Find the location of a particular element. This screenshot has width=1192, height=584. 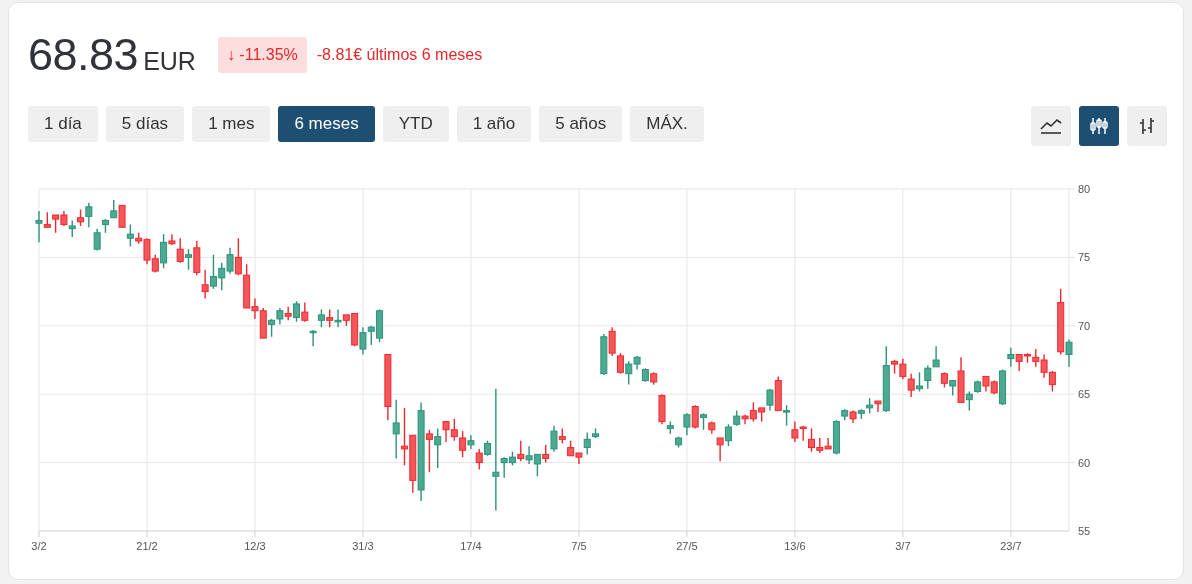

range-button: 5 años is located at coordinates (581, 123).